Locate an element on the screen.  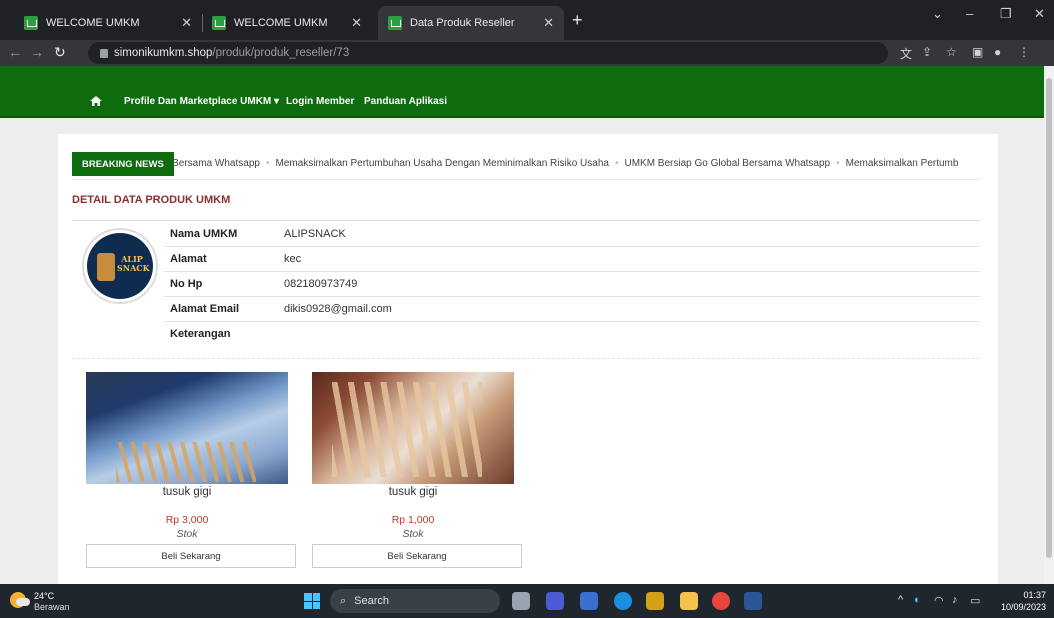
taskbar-search: ⌕ Search is located at coordinates (415, 601).